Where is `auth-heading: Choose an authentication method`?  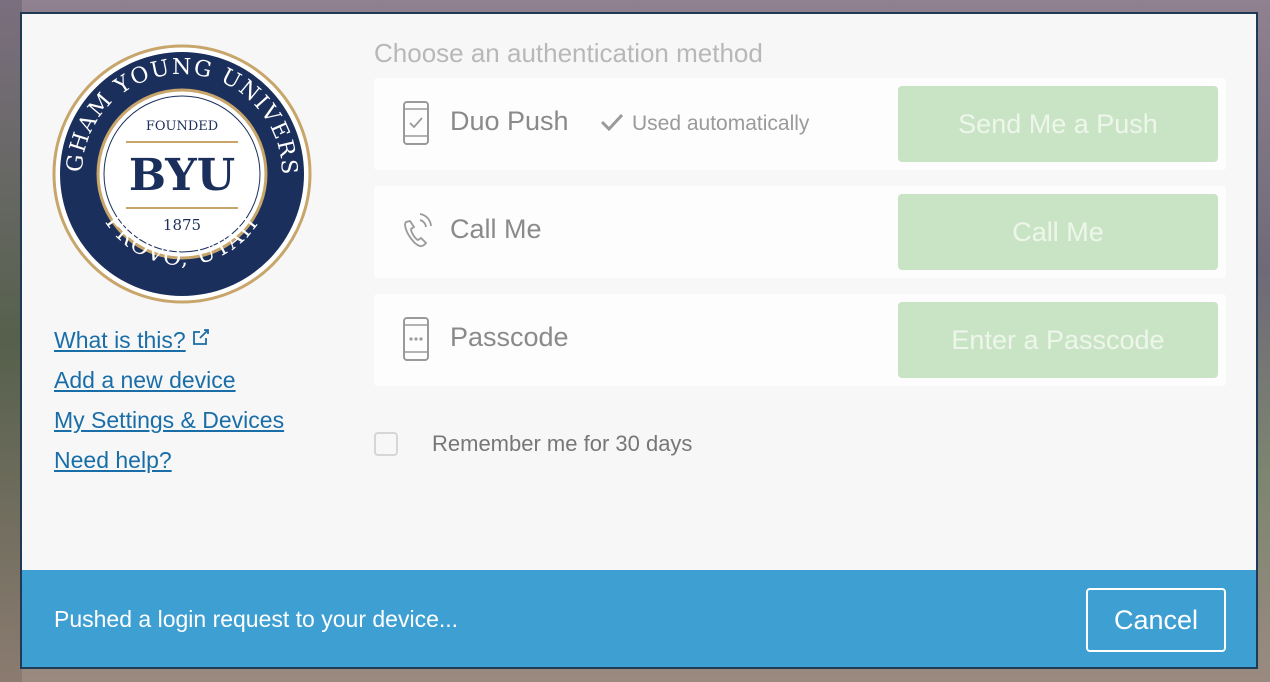
auth-heading: Choose an authentication method is located at coordinates (568, 53).